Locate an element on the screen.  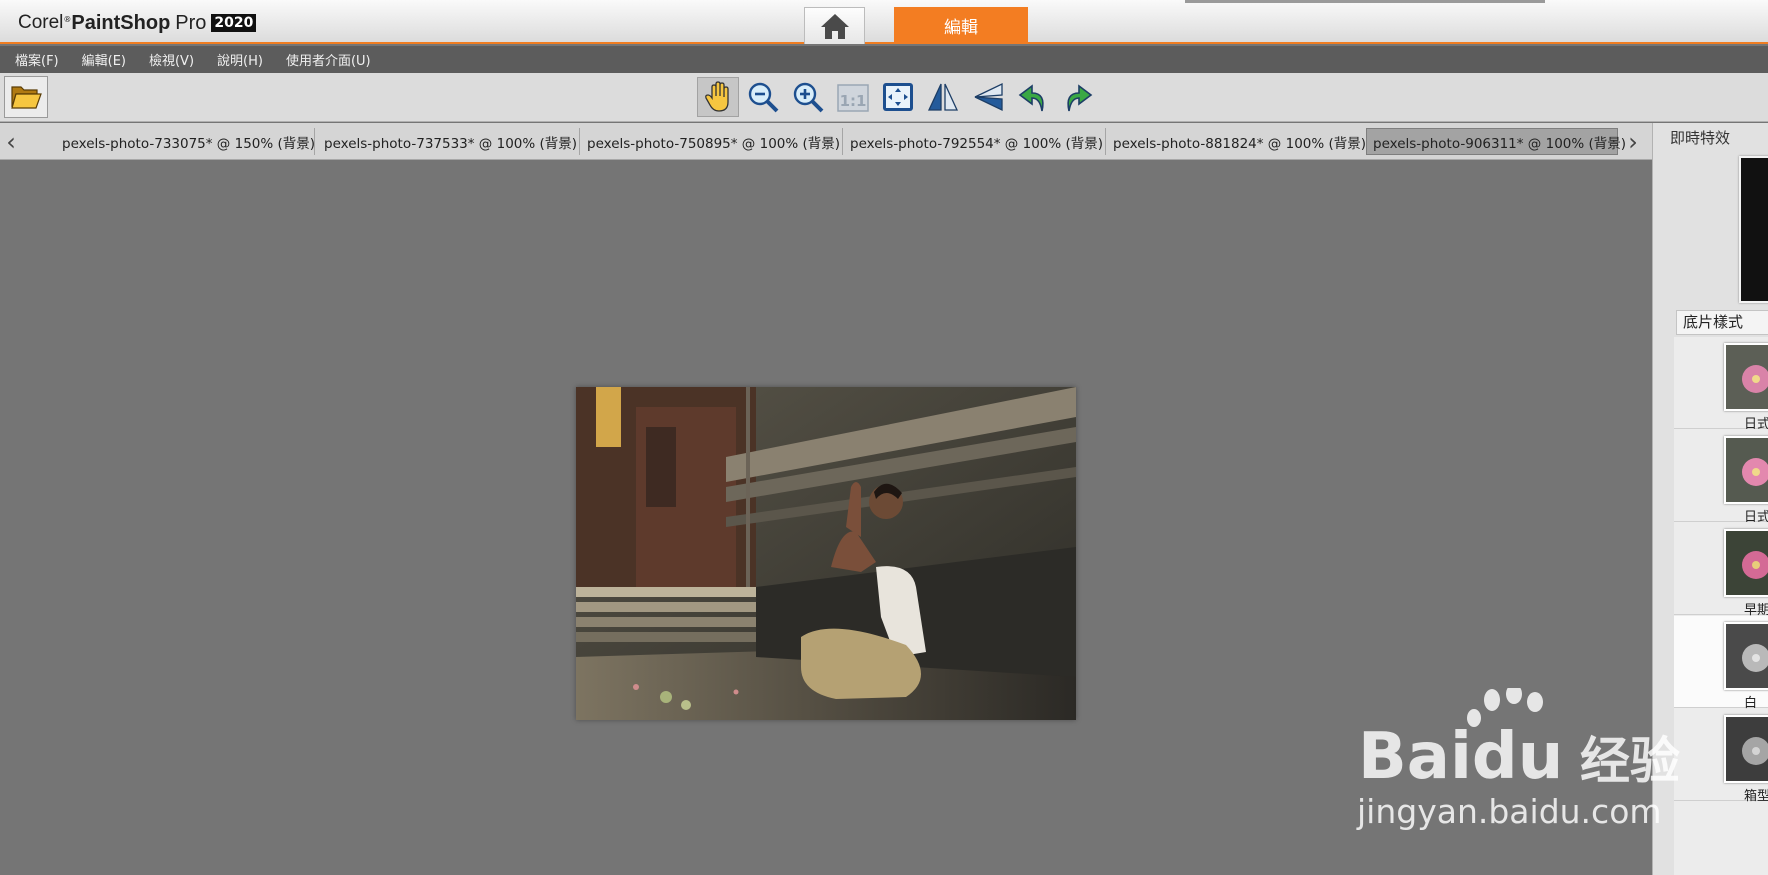
rotate-right-icon is located at coordinates (1080, 98).